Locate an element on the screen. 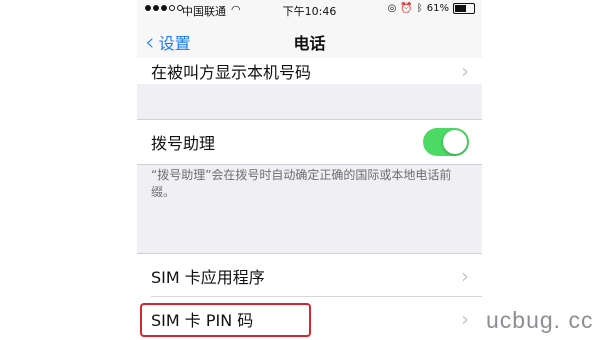 The image size is (599, 340). watermark: ucbug. cc is located at coordinates (540, 320).